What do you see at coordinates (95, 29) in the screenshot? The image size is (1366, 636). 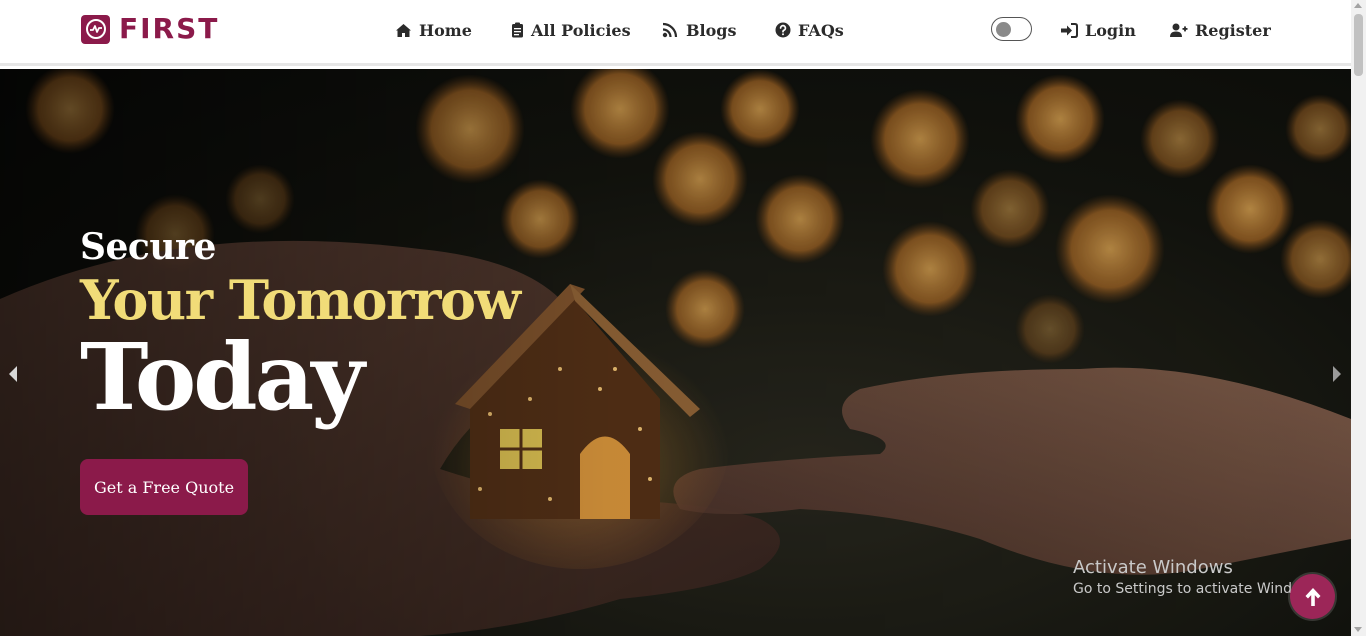 I see `pulse-logo-icon` at bounding box center [95, 29].